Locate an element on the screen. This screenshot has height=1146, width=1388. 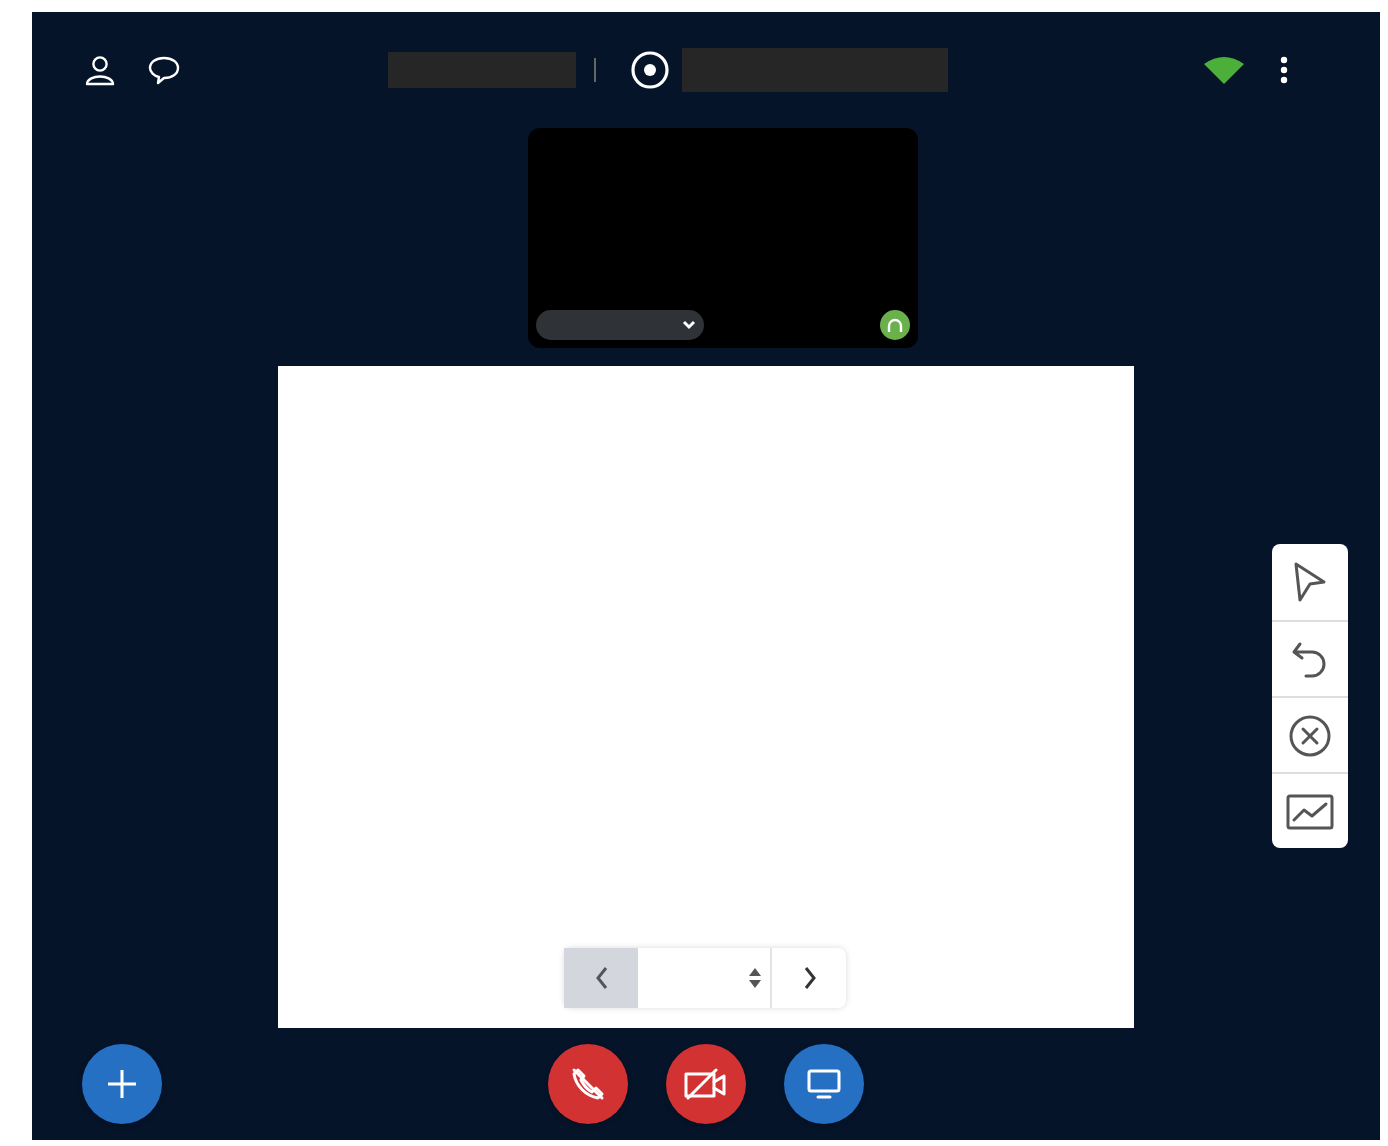
plus-icon is located at coordinates (122, 1084).